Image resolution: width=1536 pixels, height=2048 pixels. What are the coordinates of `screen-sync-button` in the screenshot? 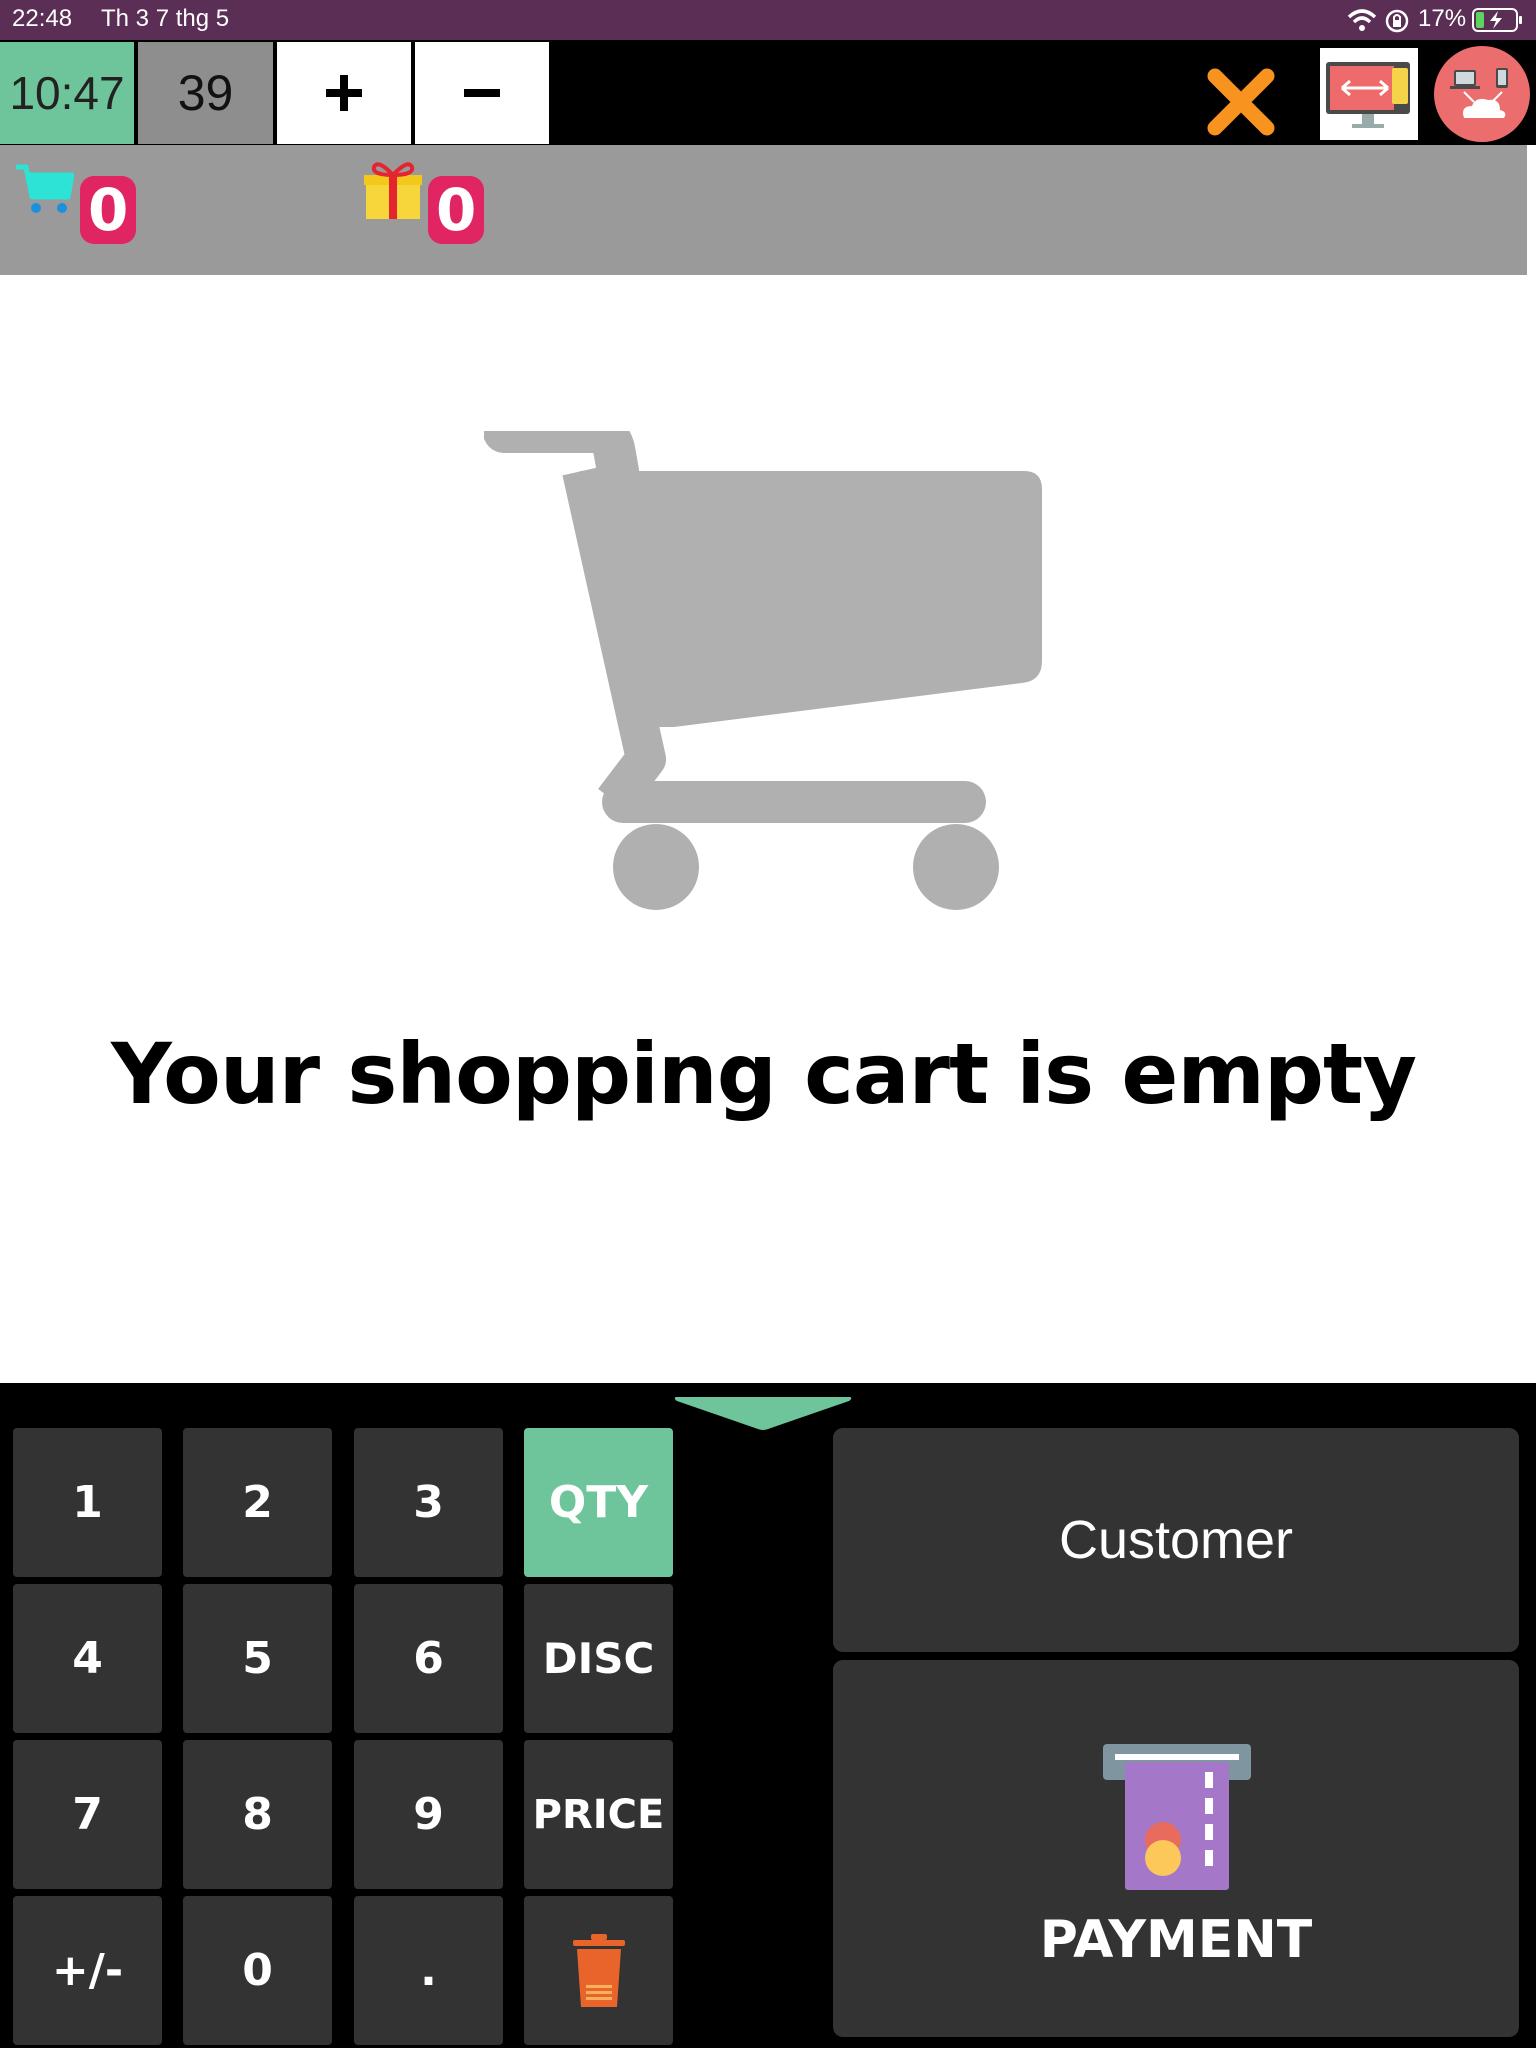 It's located at (1369, 94).